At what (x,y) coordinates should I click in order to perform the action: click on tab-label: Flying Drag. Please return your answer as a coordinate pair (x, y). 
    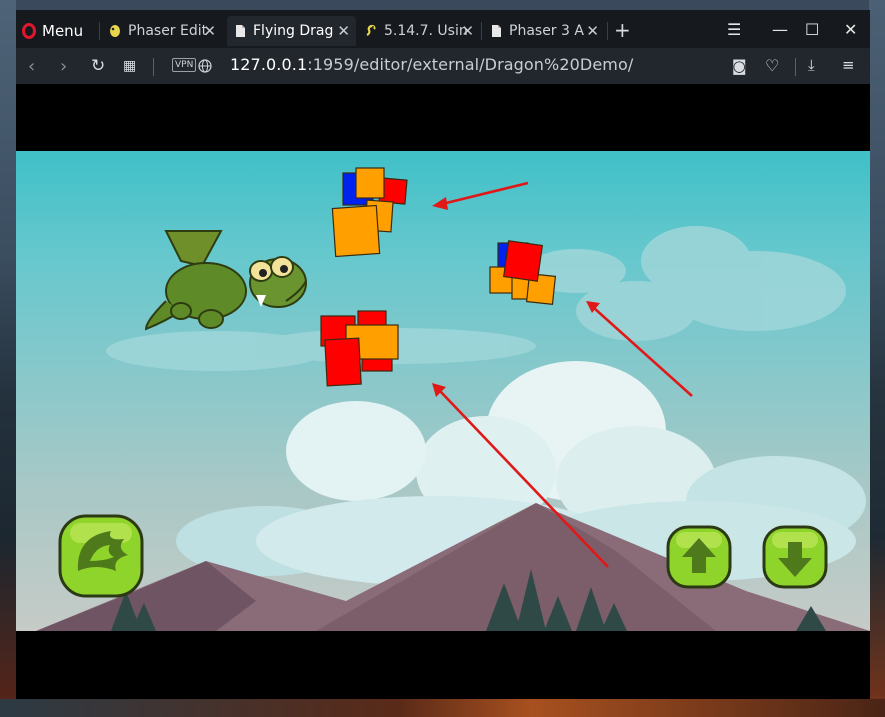
    Looking at the image, I should click on (293, 31).